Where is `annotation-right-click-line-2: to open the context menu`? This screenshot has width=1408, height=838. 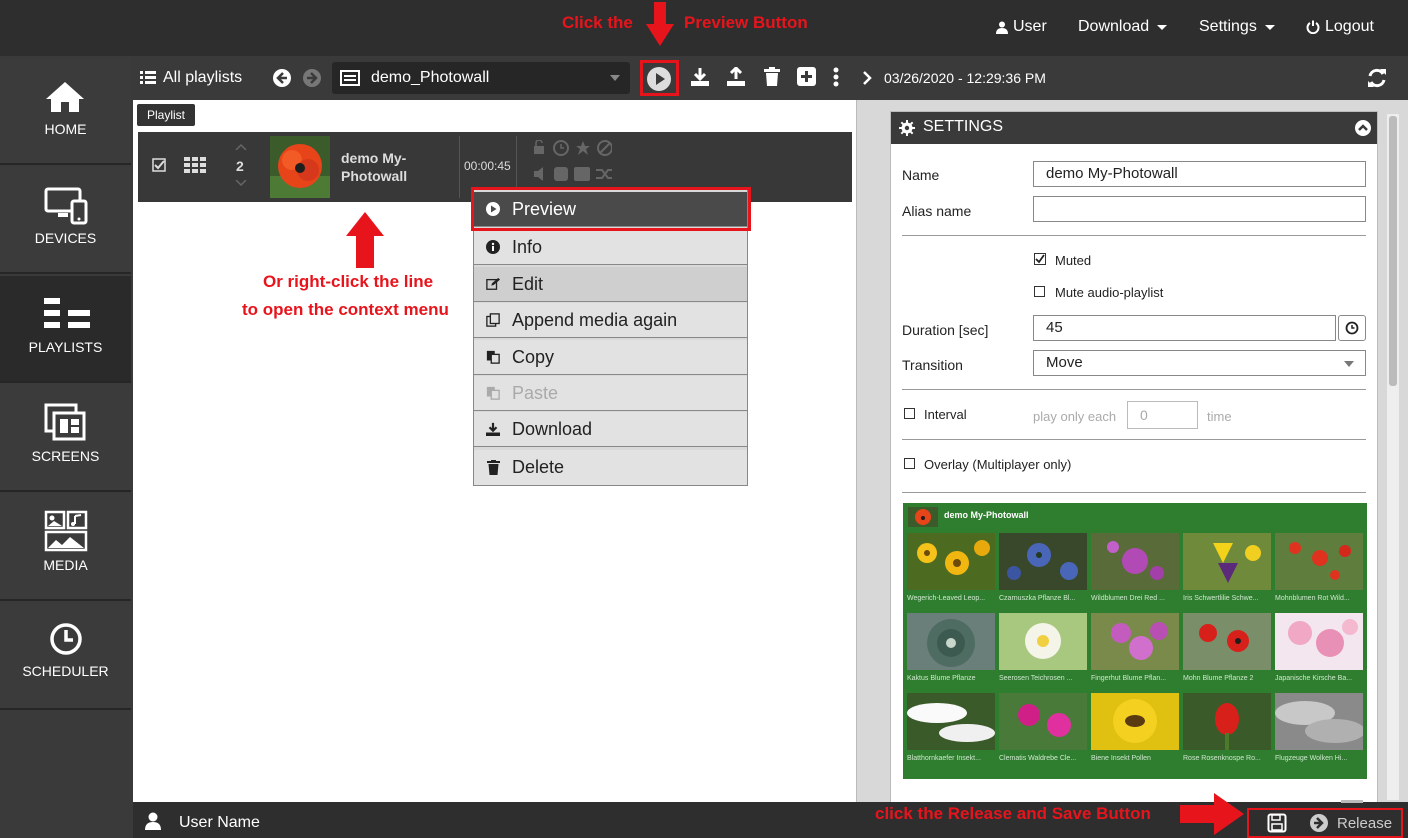 annotation-right-click-line-2: to open the context menu is located at coordinates (345, 309).